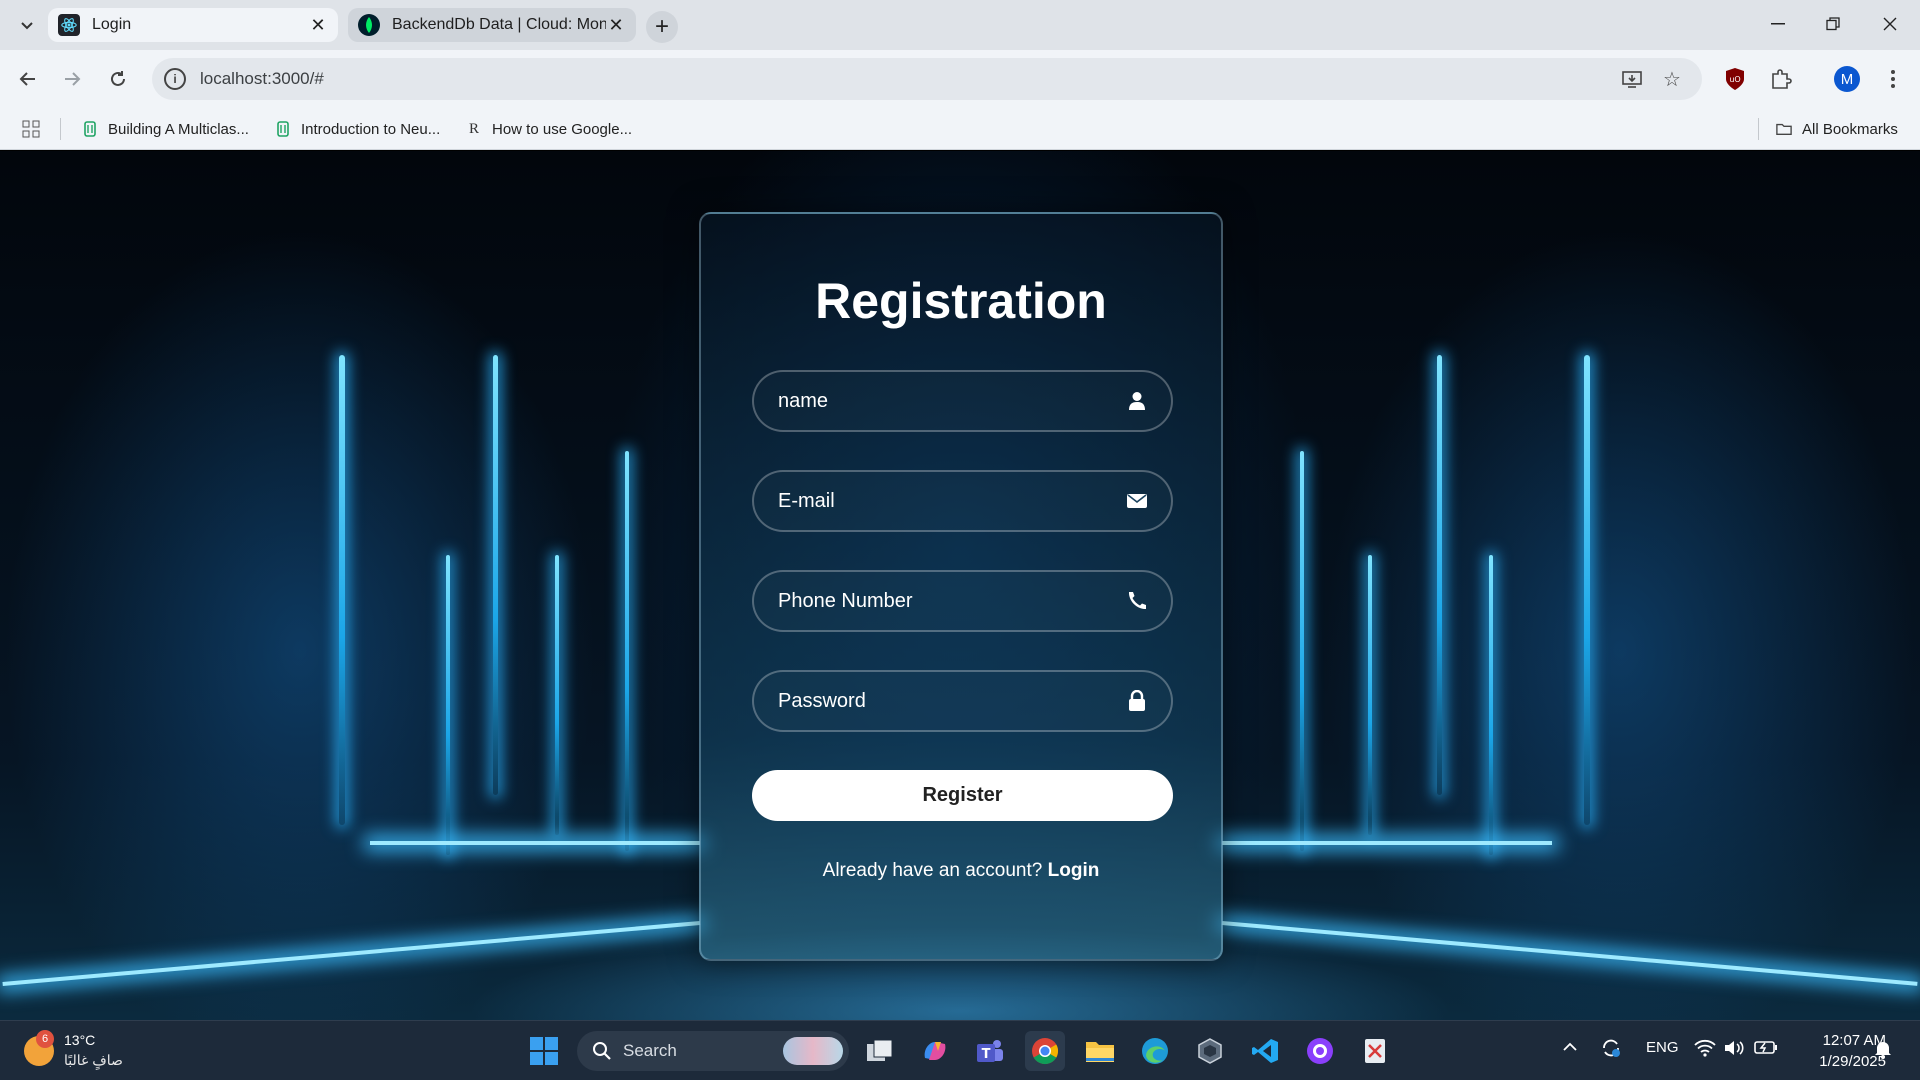 Image resolution: width=1920 pixels, height=1080 pixels. What do you see at coordinates (262, 79) in the screenshot?
I see `url-text: localhost:3000/#` at bounding box center [262, 79].